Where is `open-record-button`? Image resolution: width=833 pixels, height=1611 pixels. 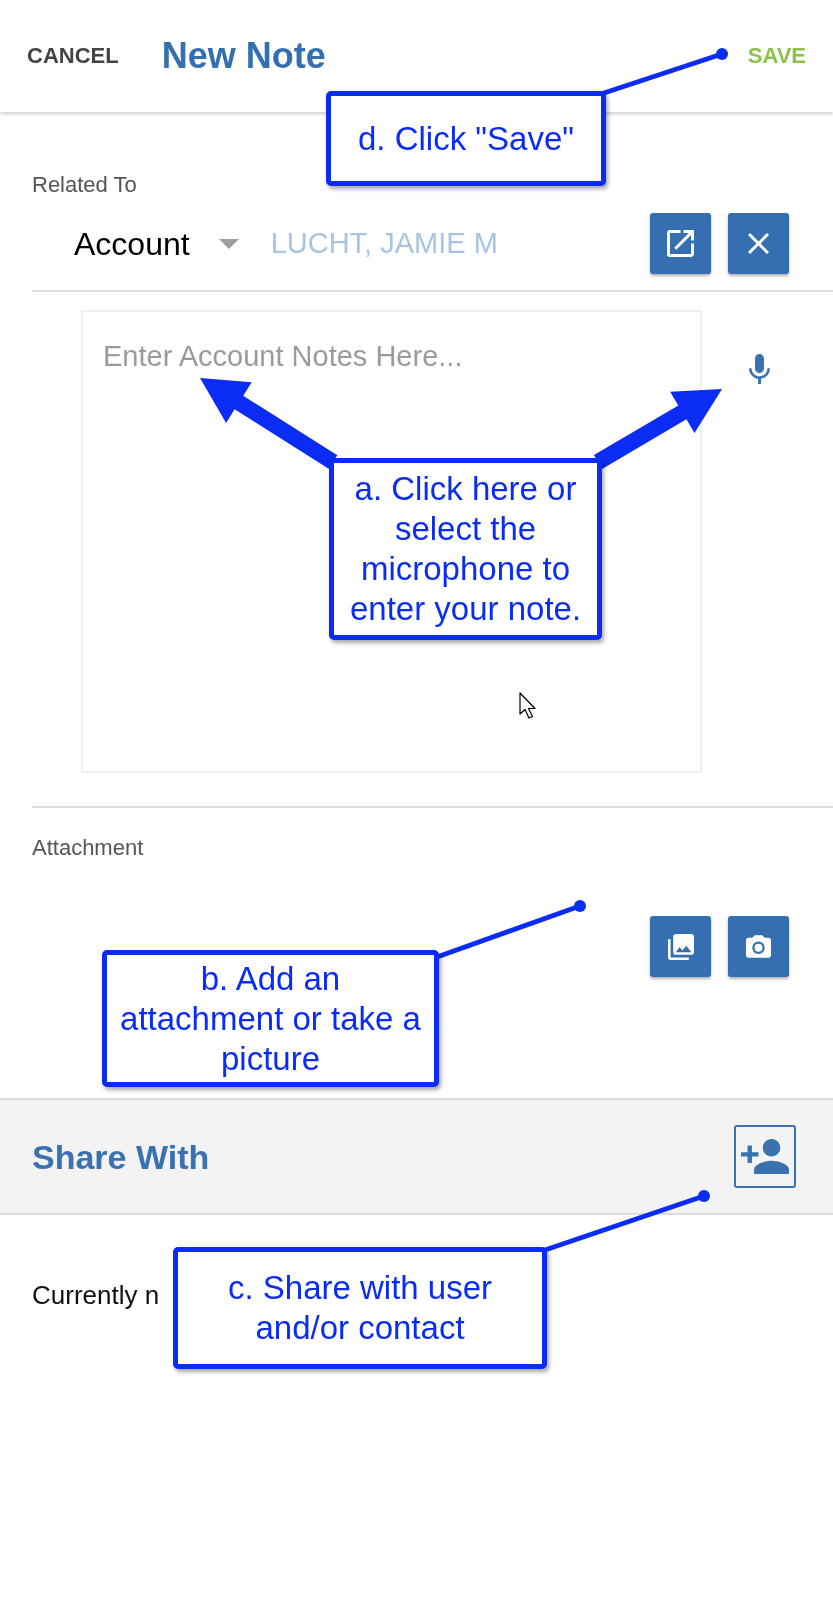 open-record-button is located at coordinates (680, 243).